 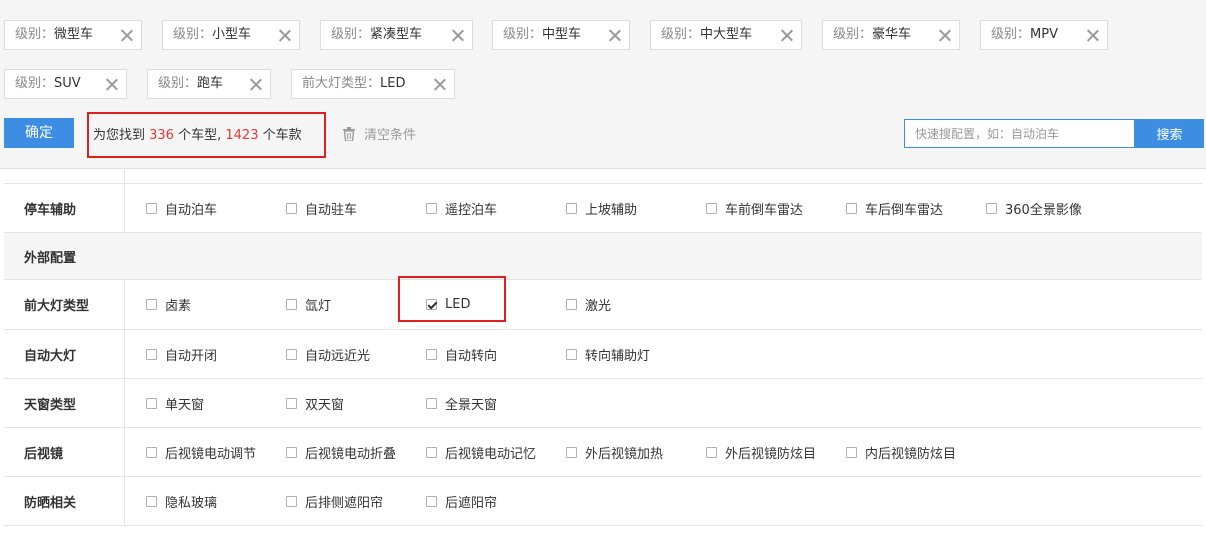 What do you see at coordinates (191, 210) in the screenshot?
I see `option-label: 自动泊车` at bounding box center [191, 210].